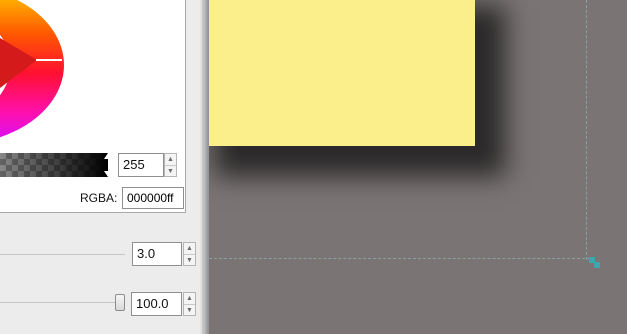 The height and width of the screenshot is (334, 627). Describe the element at coordinates (586, 130) in the screenshot. I see `guide-line-vertical` at that location.